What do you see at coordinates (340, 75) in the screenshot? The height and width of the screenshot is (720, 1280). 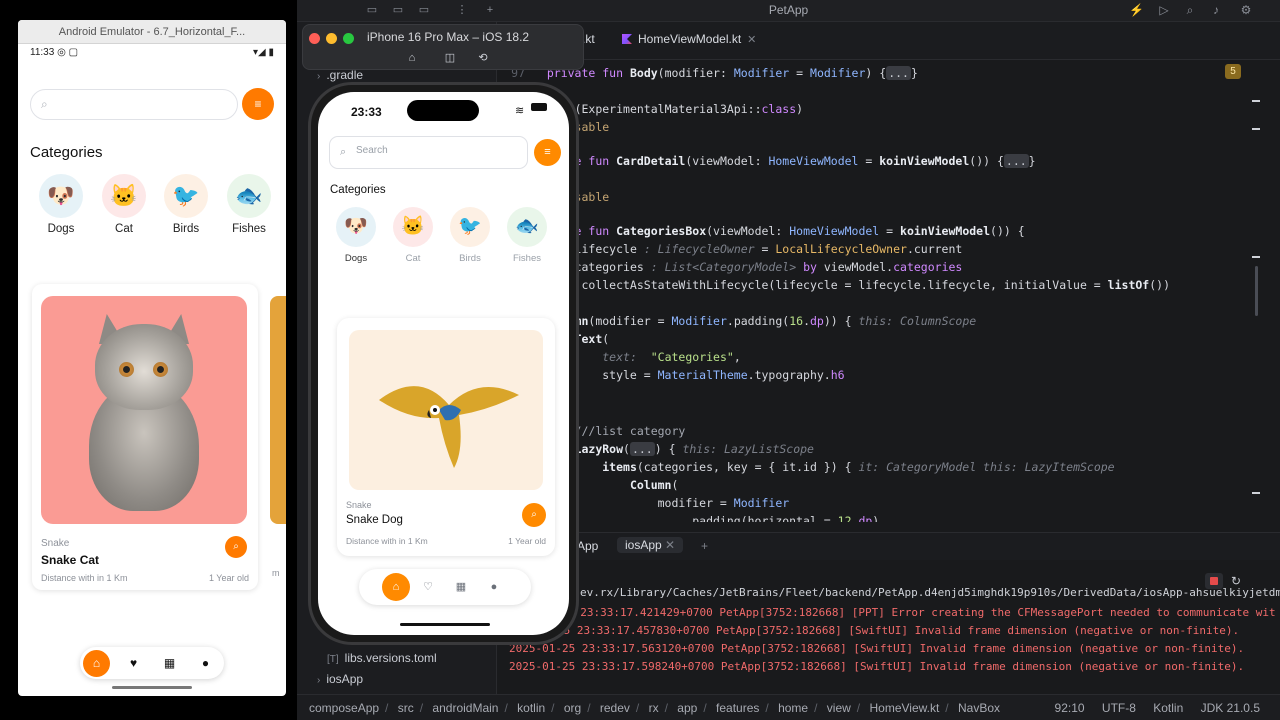 I see `tree-item-gradle: › .gradle` at bounding box center [340, 75].